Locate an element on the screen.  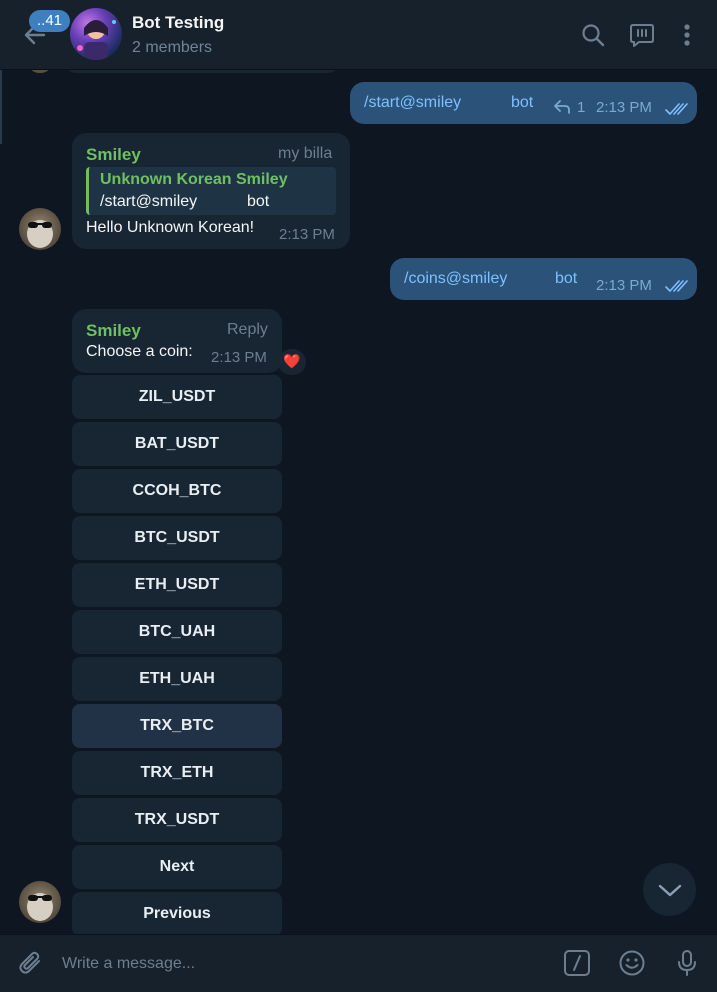
sender-tag: my billa is located at coordinates (305, 153).